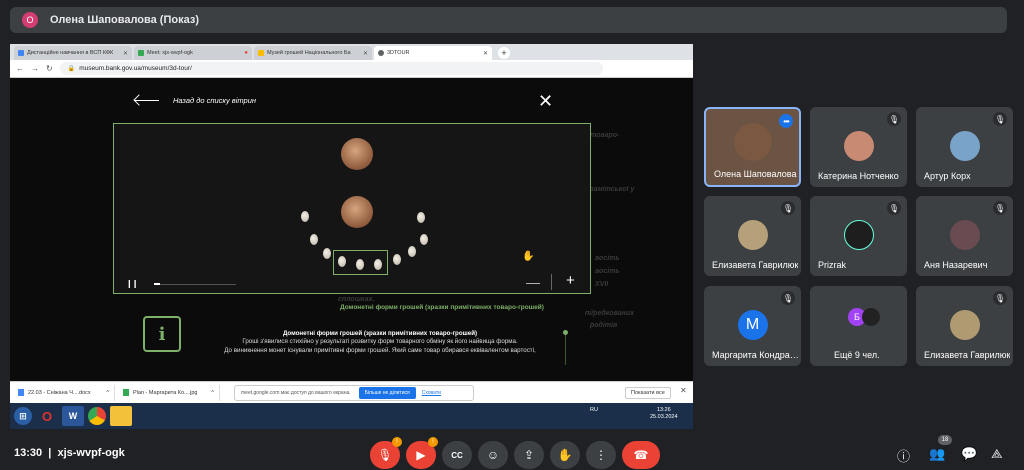 This screenshot has height=470, width=1024. What do you see at coordinates (30, 20) in the screenshot?
I see `presenter-avatar: О` at bounding box center [30, 20].